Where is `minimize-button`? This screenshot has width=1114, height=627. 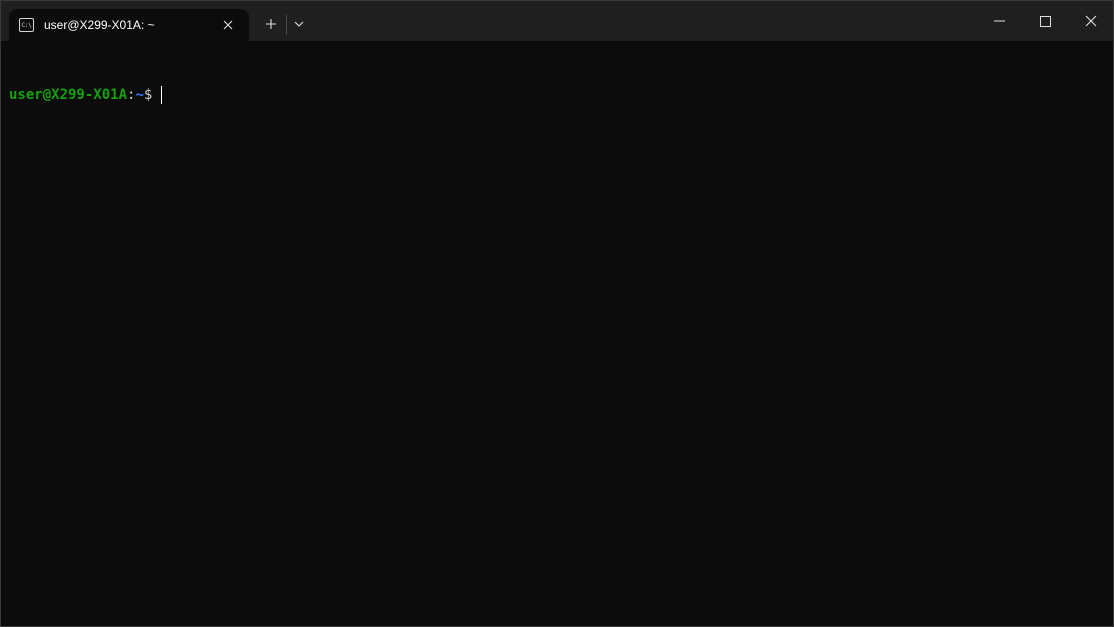
minimize-button is located at coordinates (999, 21).